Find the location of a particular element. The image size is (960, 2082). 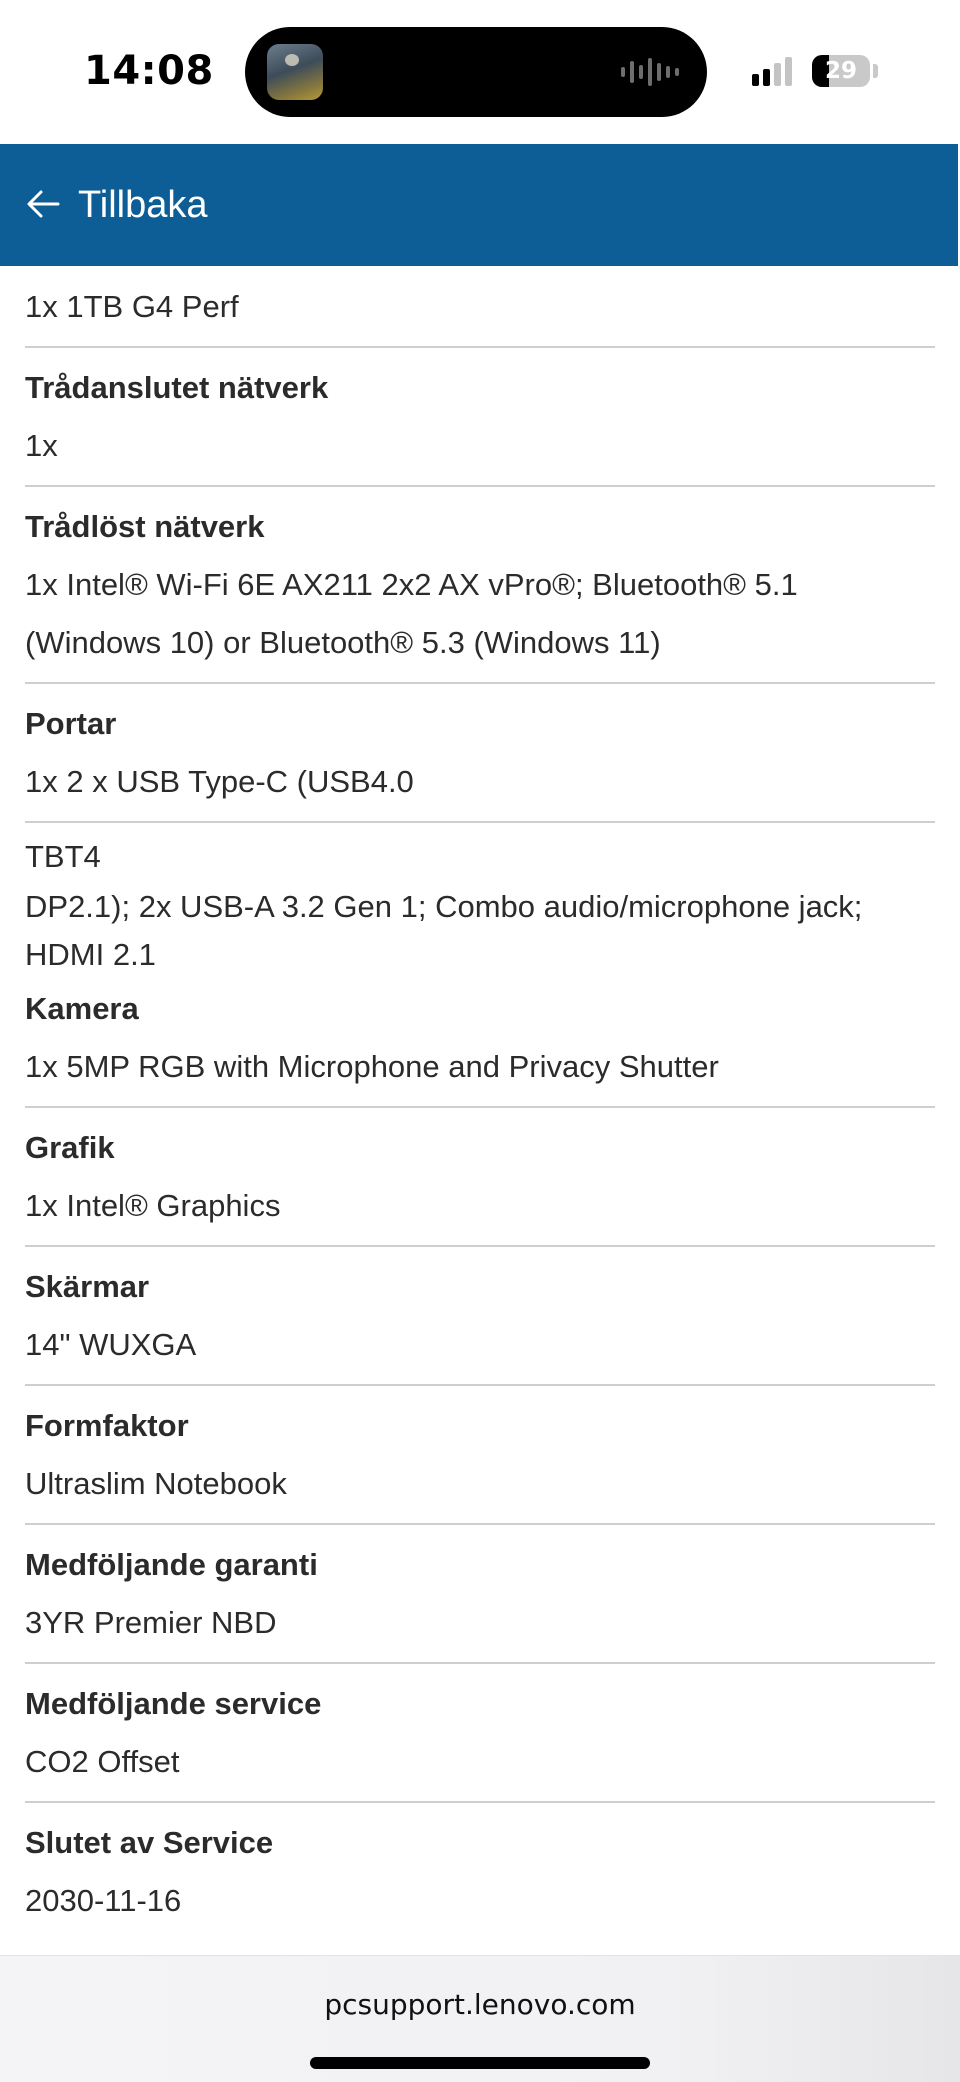

audio-waveform-icon is located at coordinates (650, 72).